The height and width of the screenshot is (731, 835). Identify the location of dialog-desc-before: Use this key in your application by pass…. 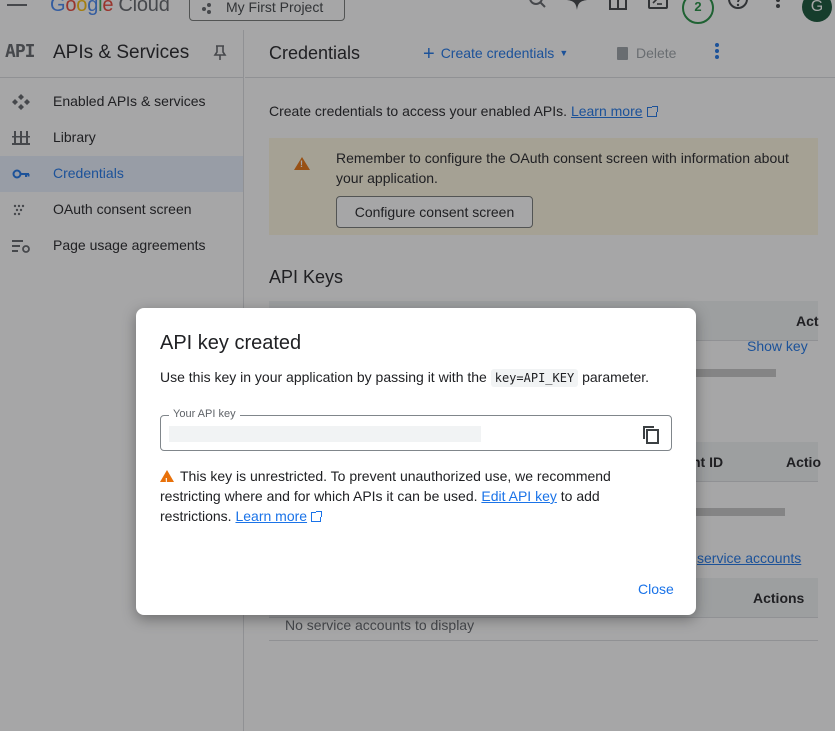
(323, 377).